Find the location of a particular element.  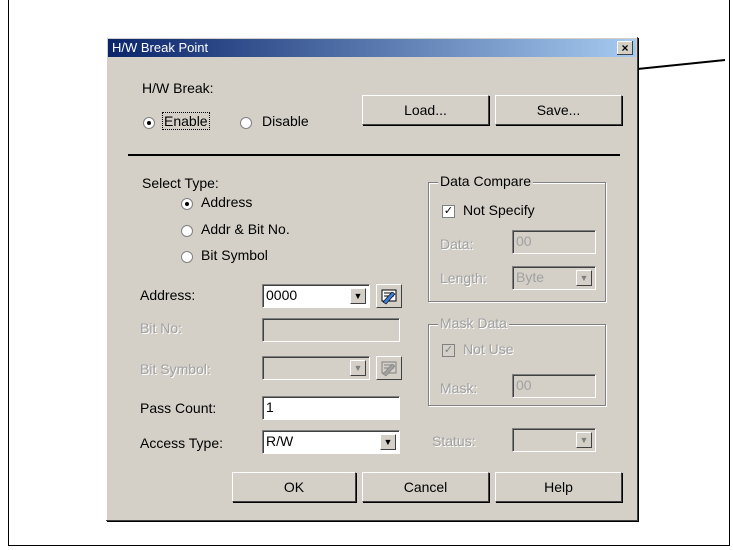

close-button: × is located at coordinates (625, 48).